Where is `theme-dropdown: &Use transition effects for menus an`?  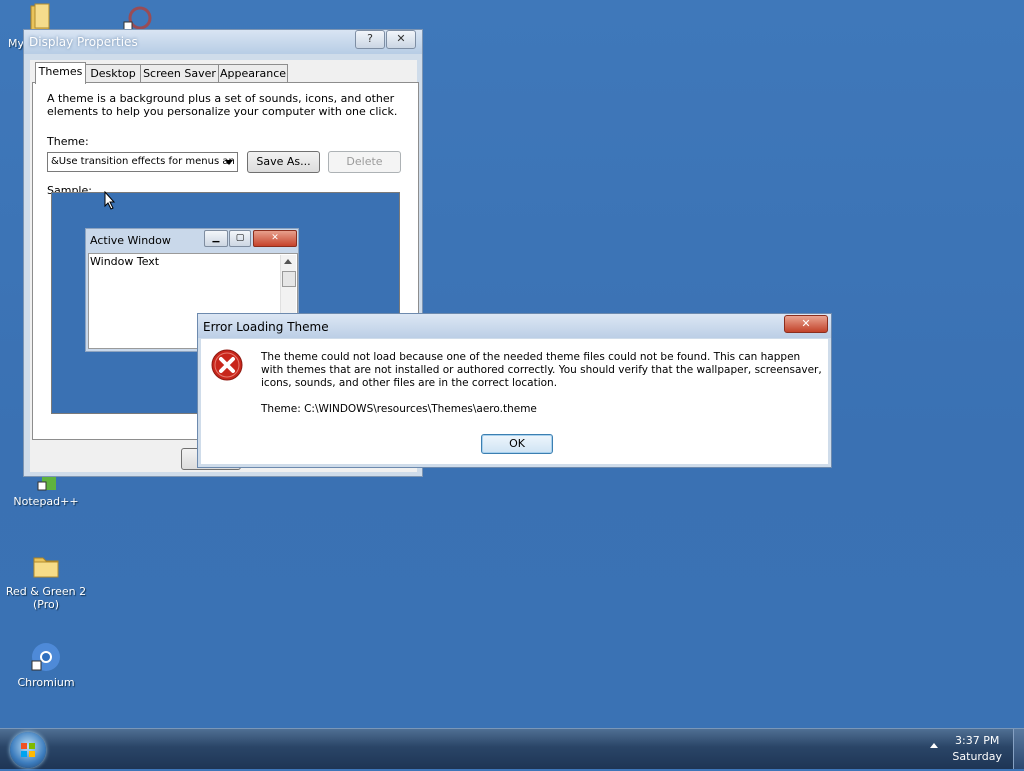 theme-dropdown: &Use transition effects for menus an is located at coordinates (142, 162).